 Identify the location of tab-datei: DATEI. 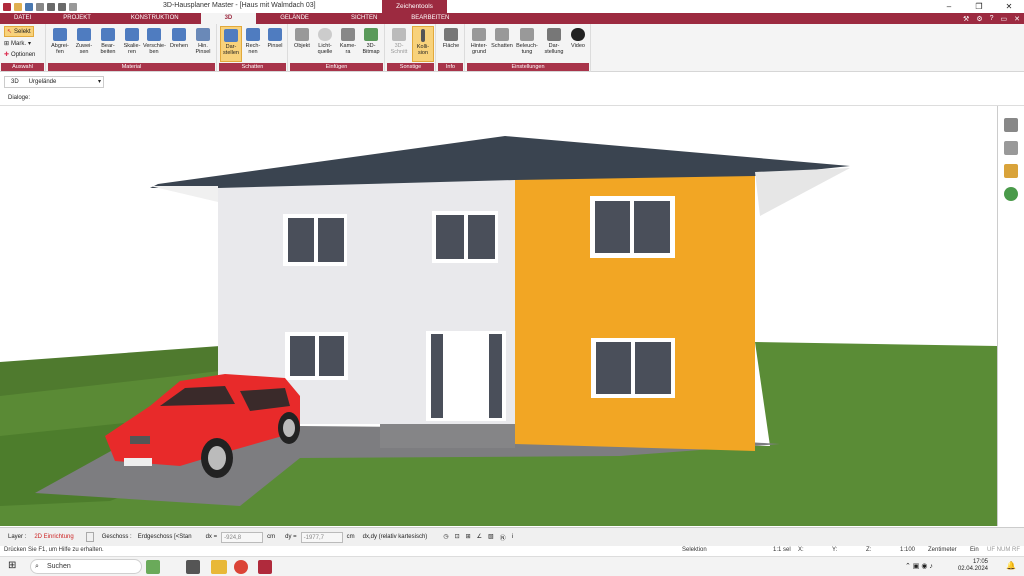
(22, 18).